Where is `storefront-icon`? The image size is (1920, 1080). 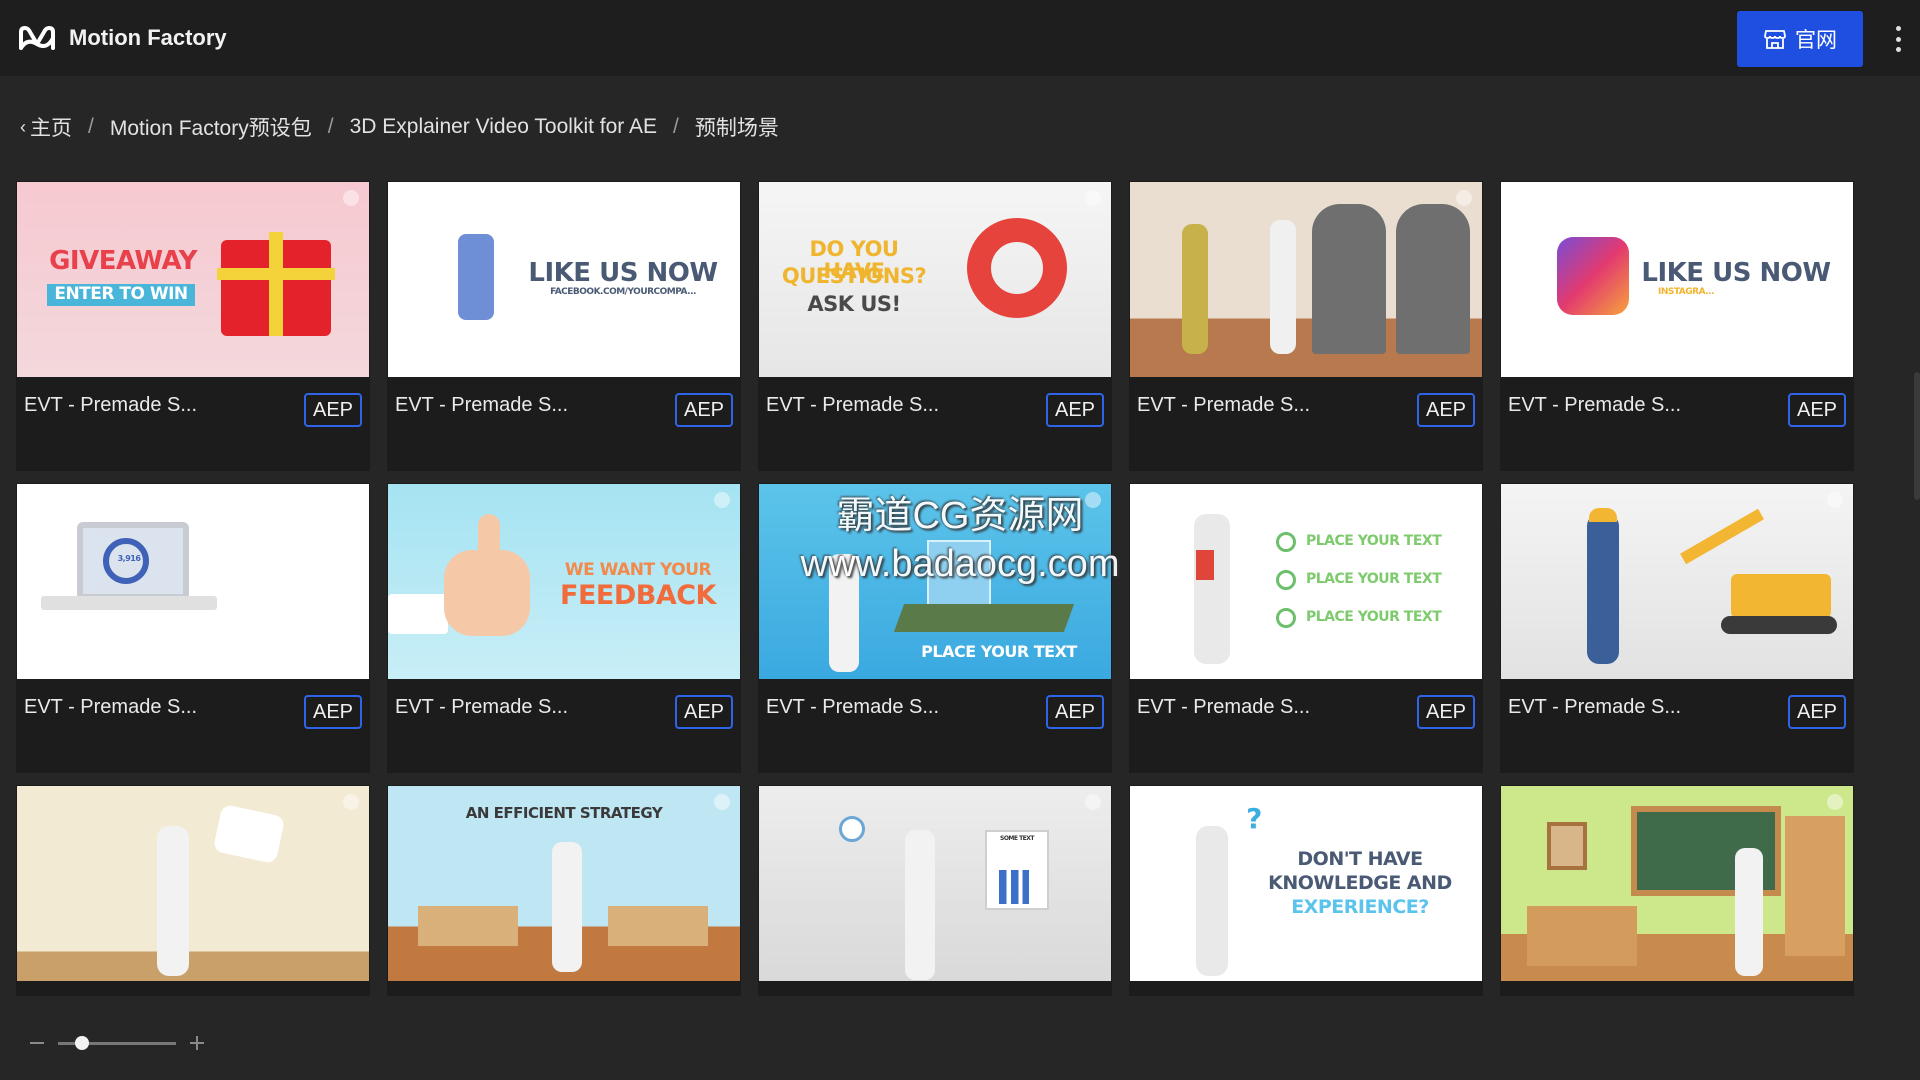
storefront-icon is located at coordinates (1775, 39).